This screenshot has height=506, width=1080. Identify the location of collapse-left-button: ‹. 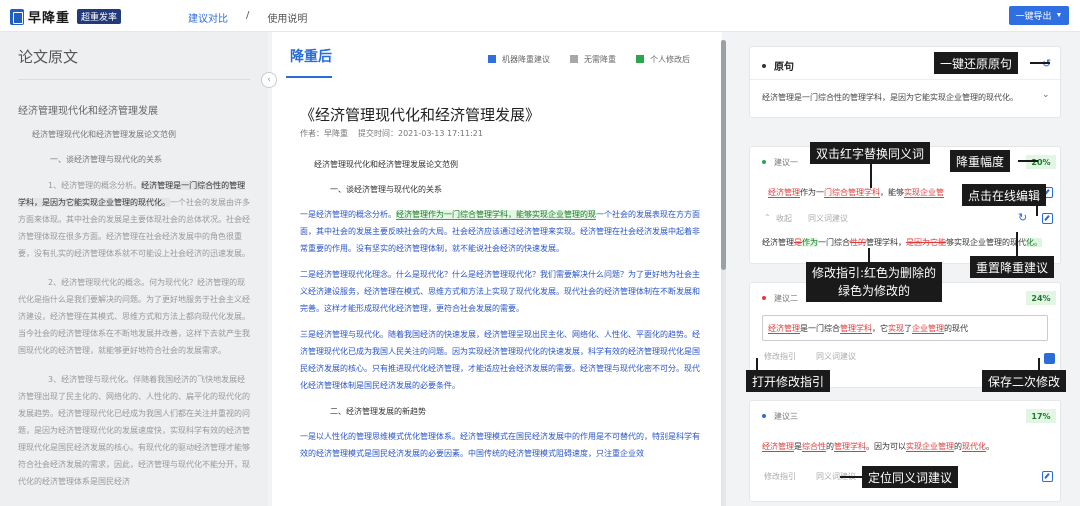
(269, 80).